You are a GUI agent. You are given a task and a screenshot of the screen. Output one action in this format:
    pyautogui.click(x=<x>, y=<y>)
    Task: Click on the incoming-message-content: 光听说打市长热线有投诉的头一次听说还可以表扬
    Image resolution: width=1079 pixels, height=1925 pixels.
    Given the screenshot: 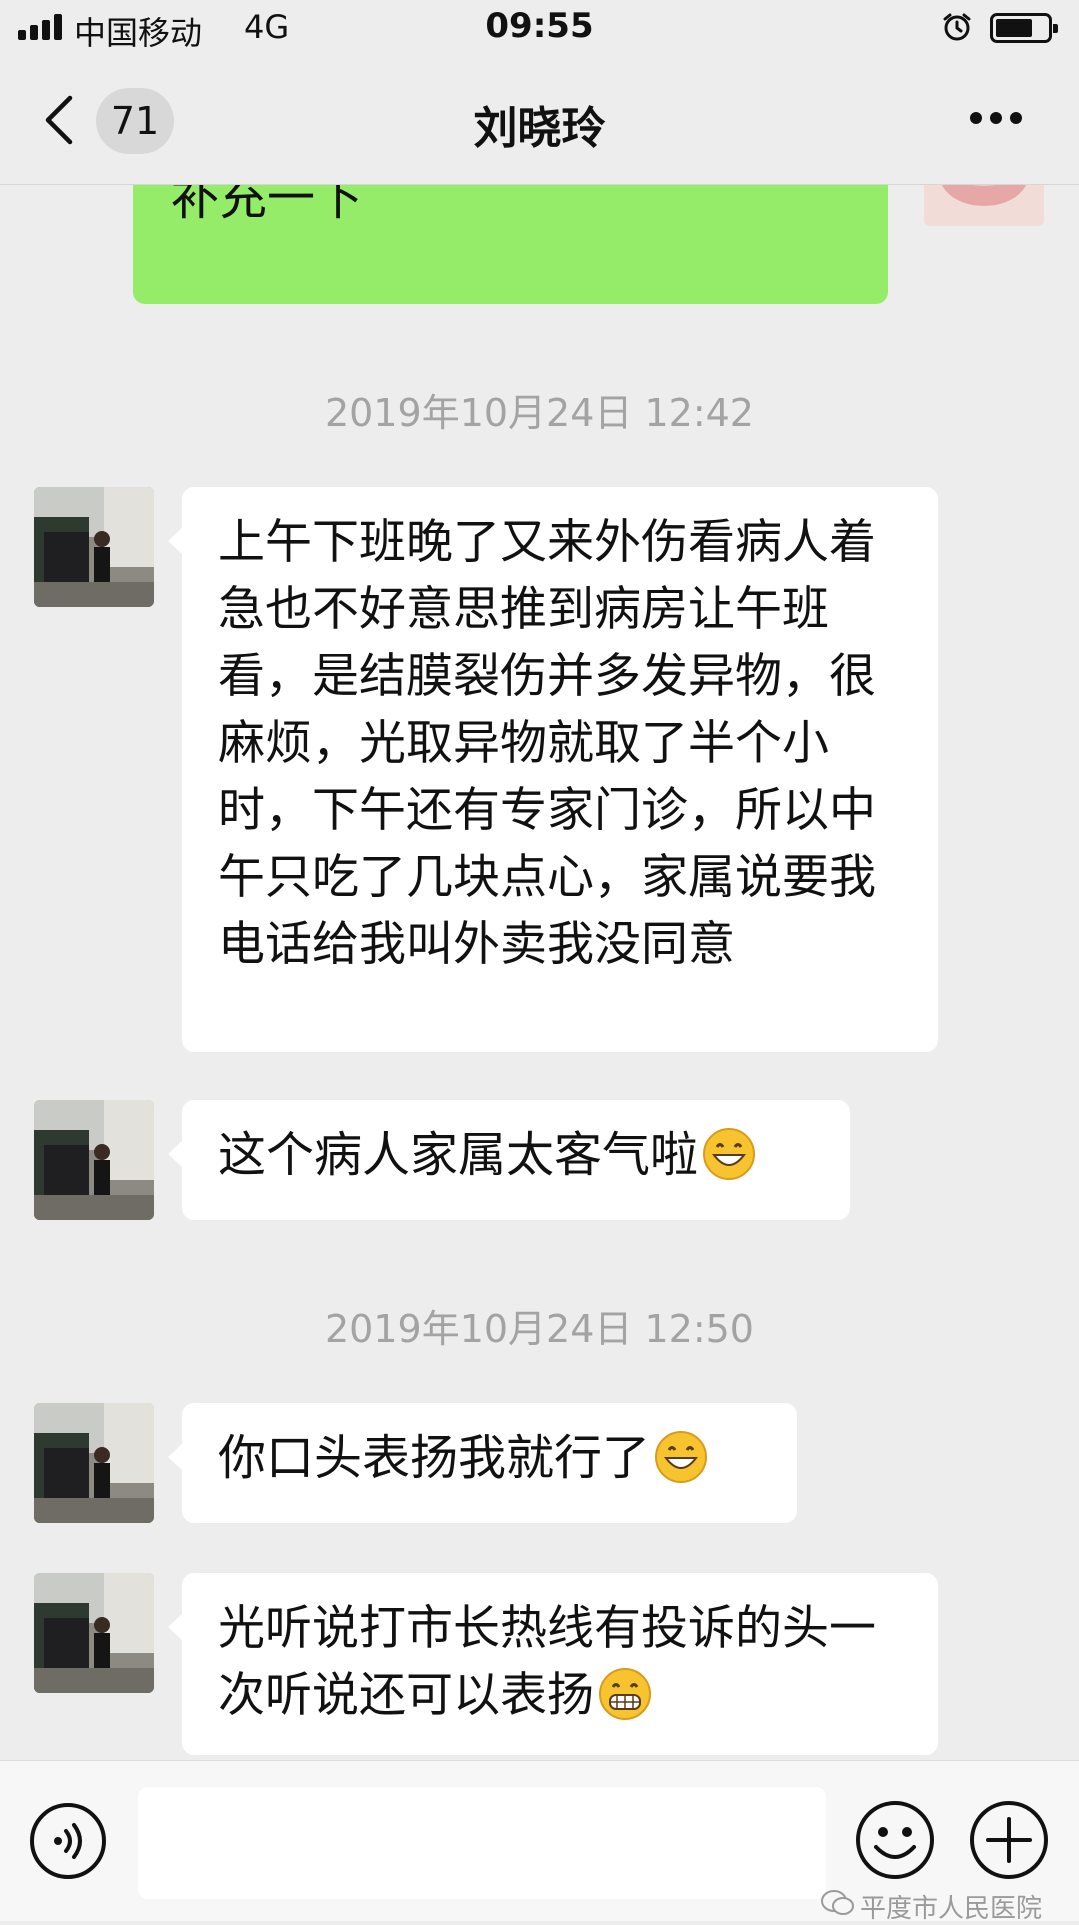 What is the action you would take?
    pyautogui.click(x=558, y=1662)
    